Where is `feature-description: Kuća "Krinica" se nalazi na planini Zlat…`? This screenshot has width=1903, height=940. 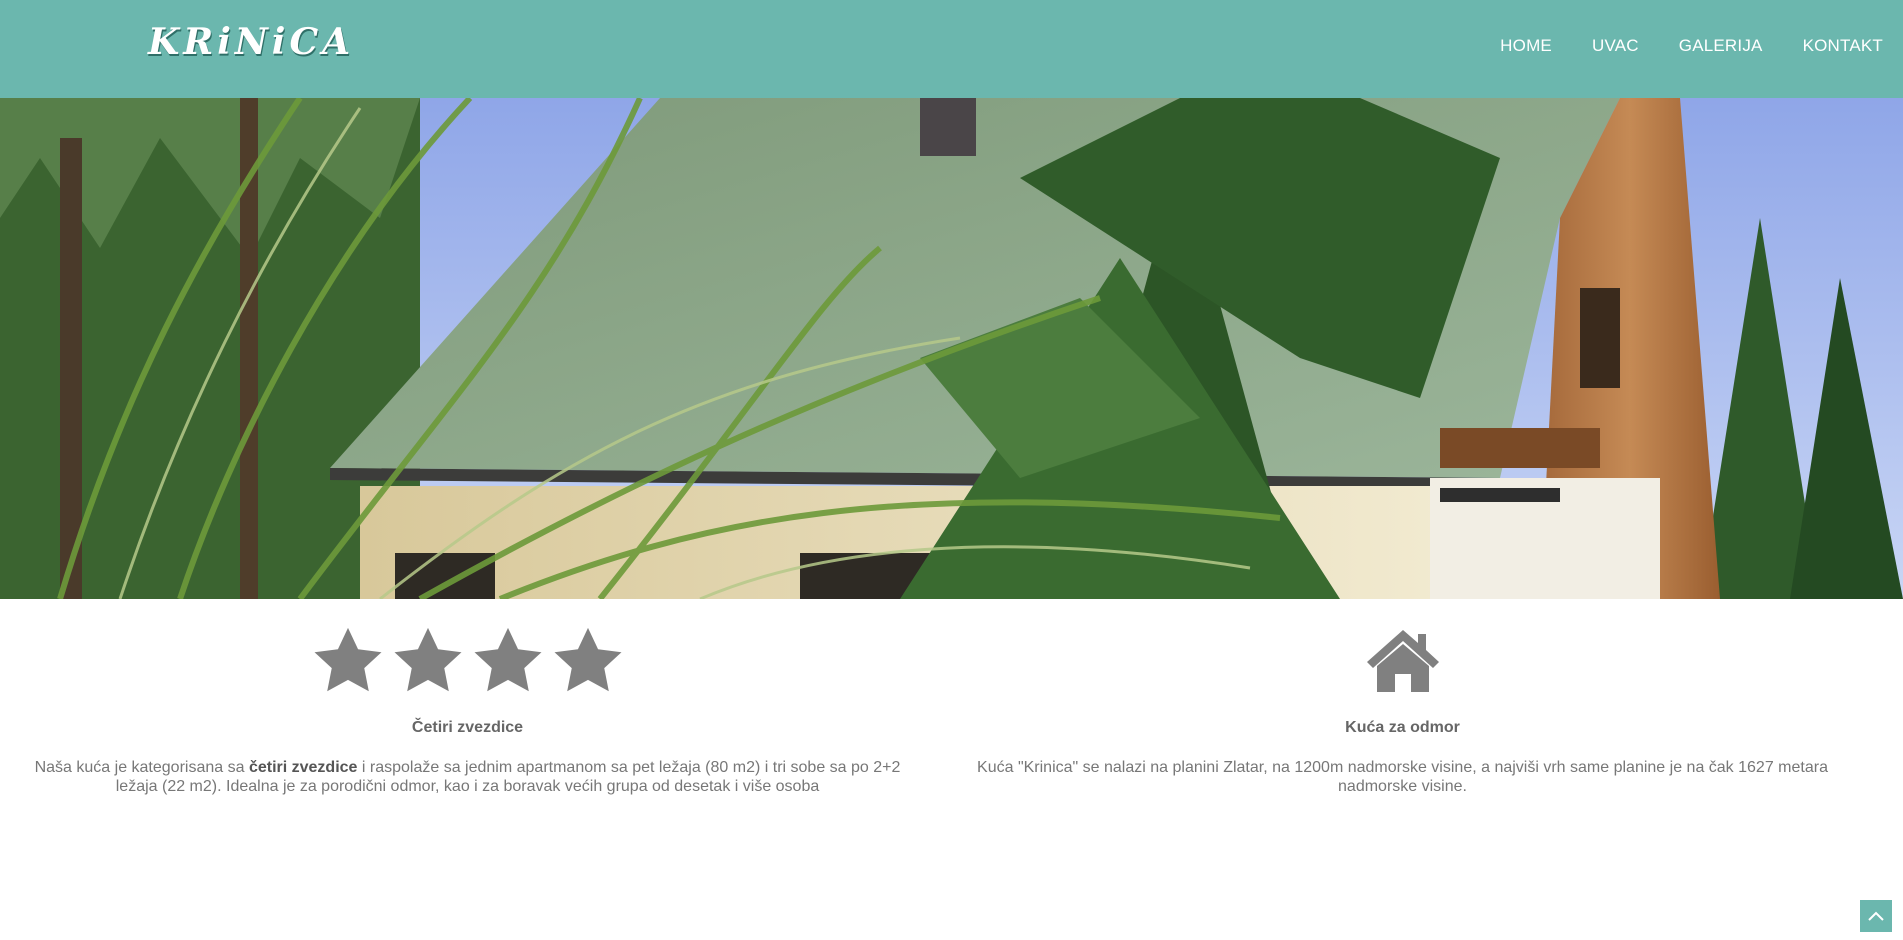 feature-description: Kuća "Krinica" se nalazi na planini Zlat… is located at coordinates (1402, 777).